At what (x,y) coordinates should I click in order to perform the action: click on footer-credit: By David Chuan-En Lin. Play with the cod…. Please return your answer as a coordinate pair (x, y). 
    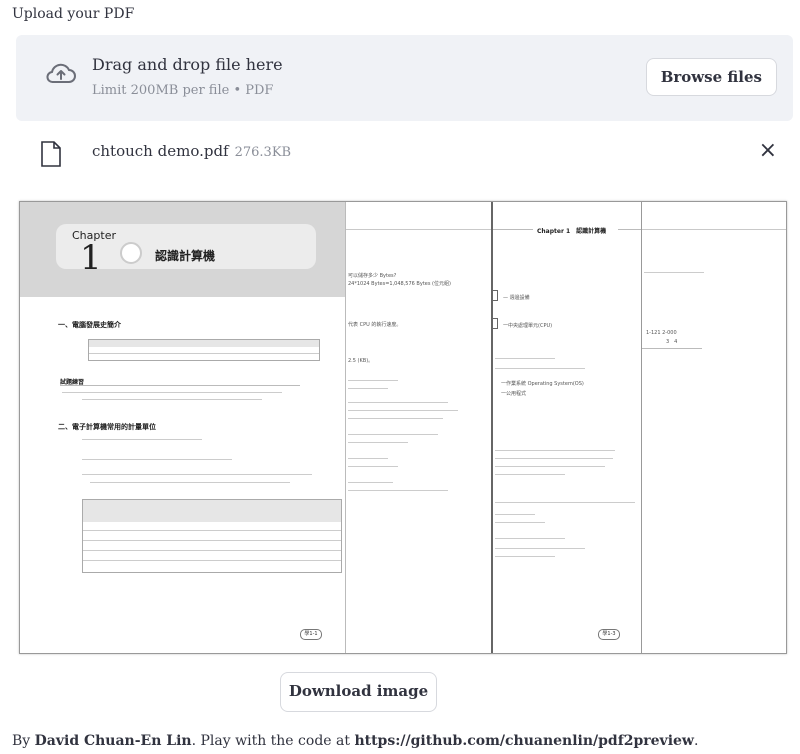
    Looking at the image, I should click on (355, 741).